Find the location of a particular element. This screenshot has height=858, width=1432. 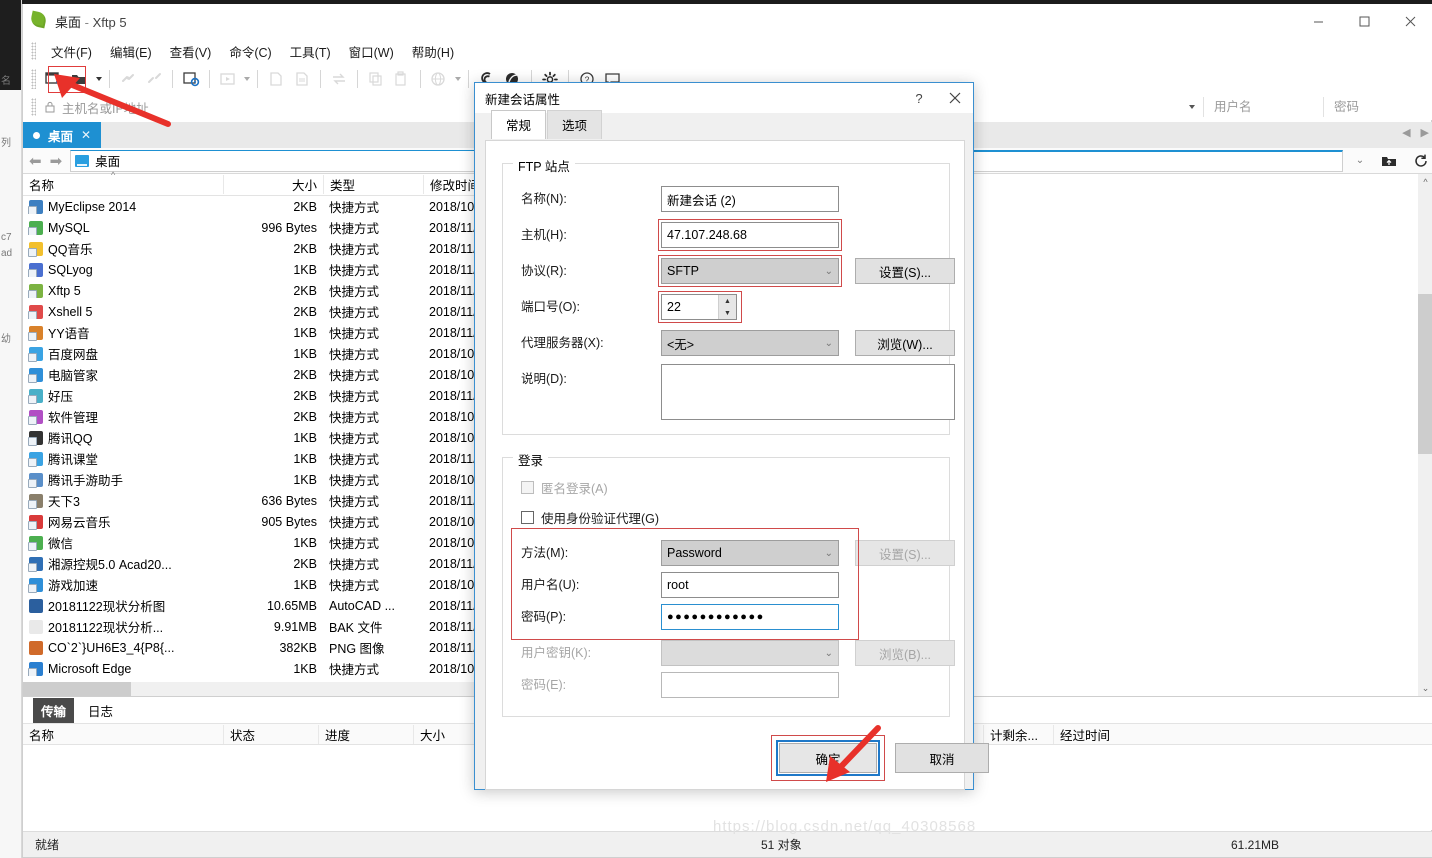

auth-agent-checkbox is located at coordinates (527, 517).